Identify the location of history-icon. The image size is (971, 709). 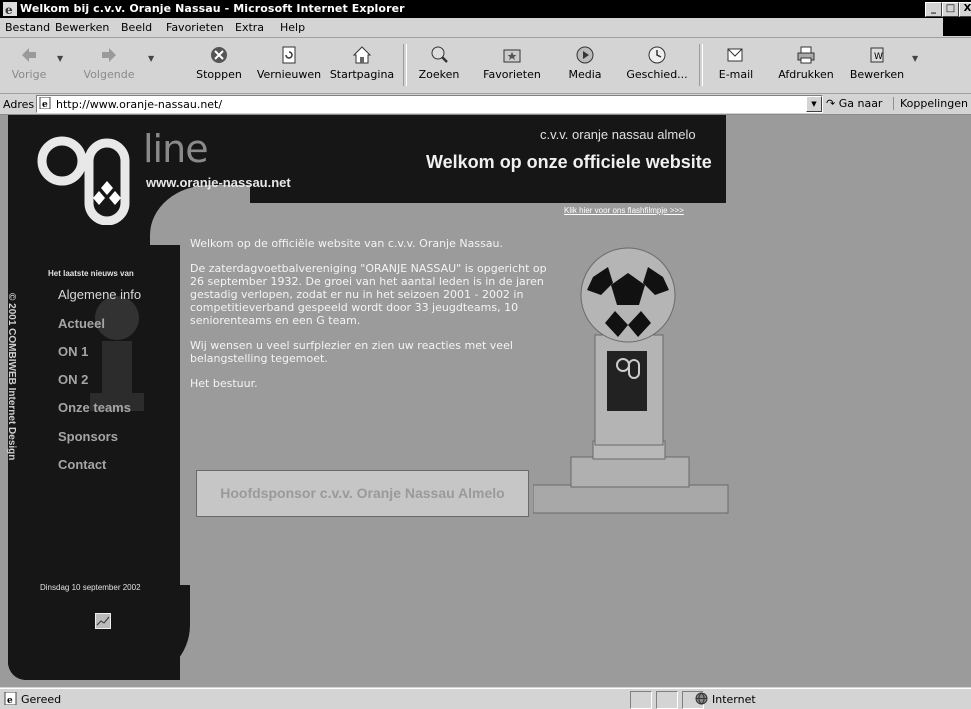
(657, 55).